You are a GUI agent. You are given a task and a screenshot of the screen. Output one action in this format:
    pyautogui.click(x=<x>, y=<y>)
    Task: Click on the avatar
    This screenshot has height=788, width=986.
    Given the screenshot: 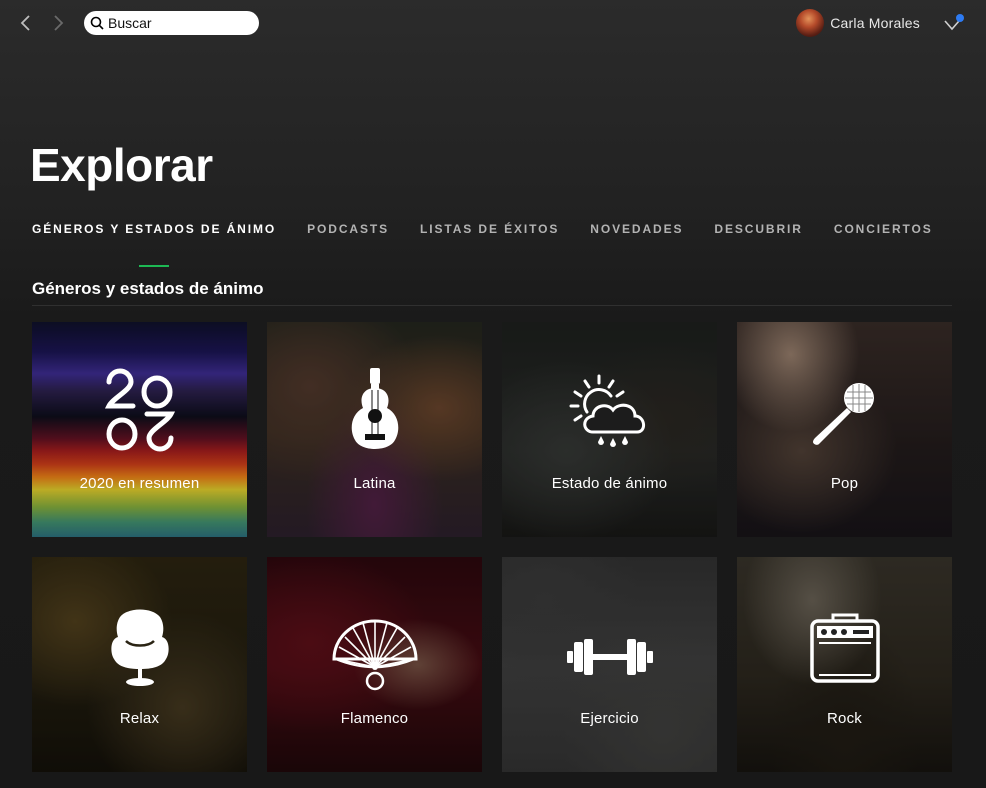 What is the action you would take?
    pyautogui.click(x=810, y=23)
    